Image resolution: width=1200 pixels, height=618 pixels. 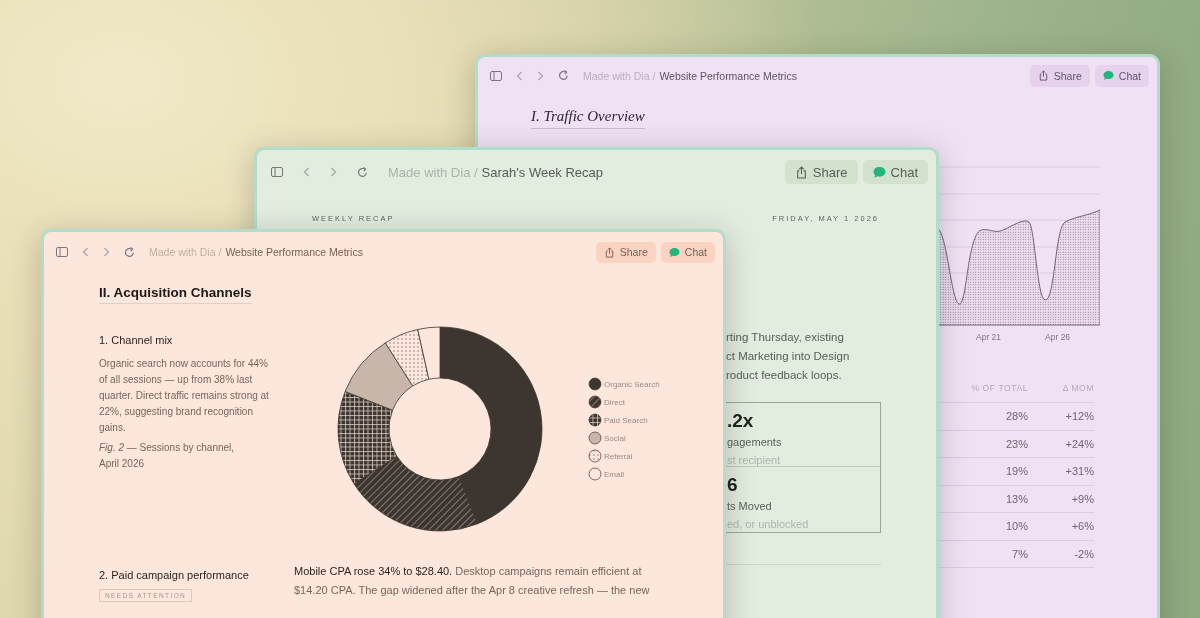 I want to click on table-cell: +31%, so click(x=1061, y=472).